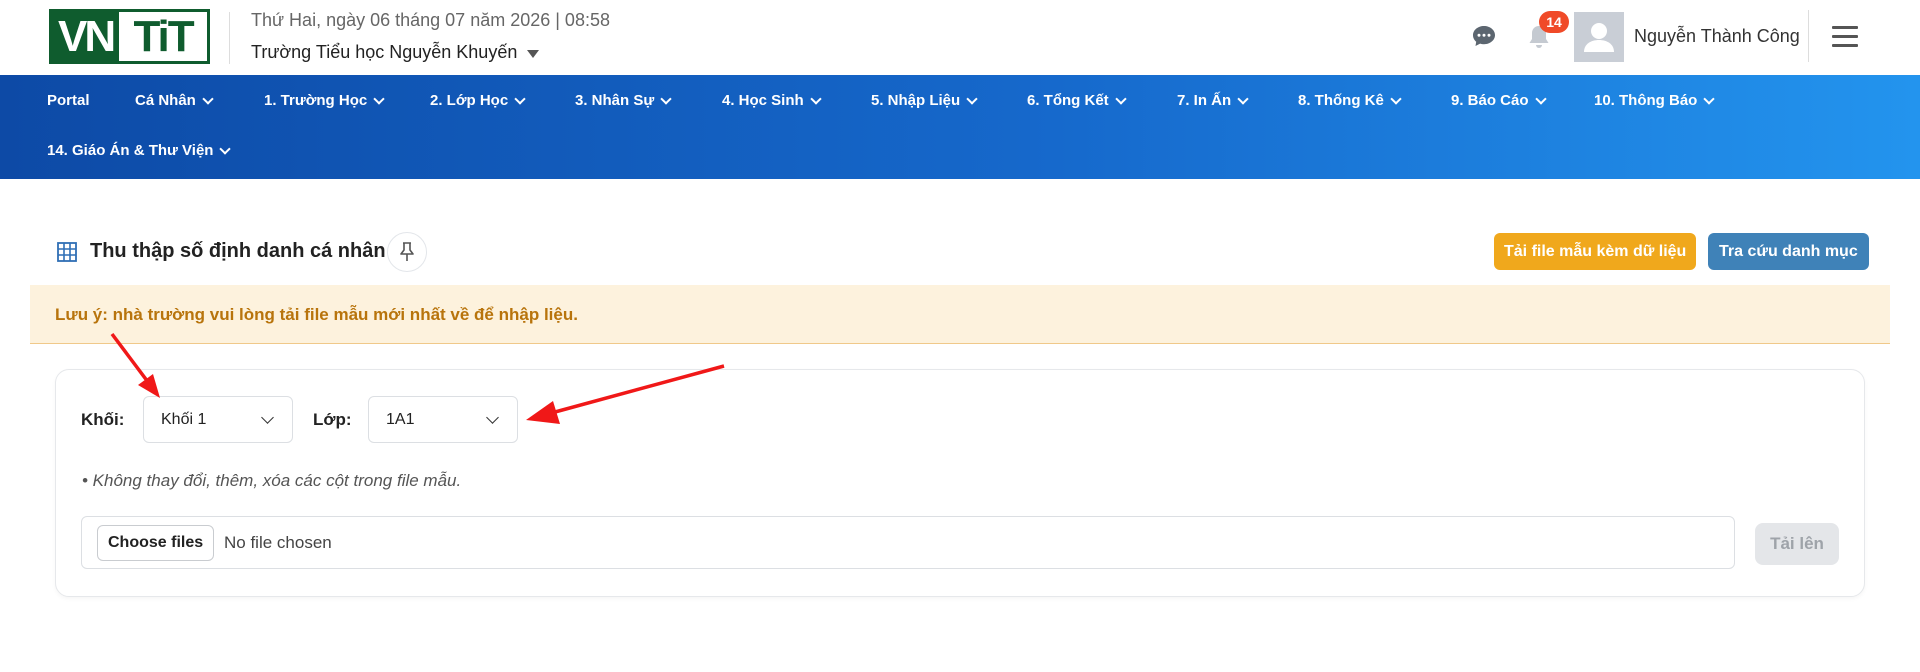 This screenshot has height=672, width=1920. Describe the element at coordinates (130, 150) in the screenshot. I see `nav-label: 14. Giáo Án & Thư Viện` at that location.